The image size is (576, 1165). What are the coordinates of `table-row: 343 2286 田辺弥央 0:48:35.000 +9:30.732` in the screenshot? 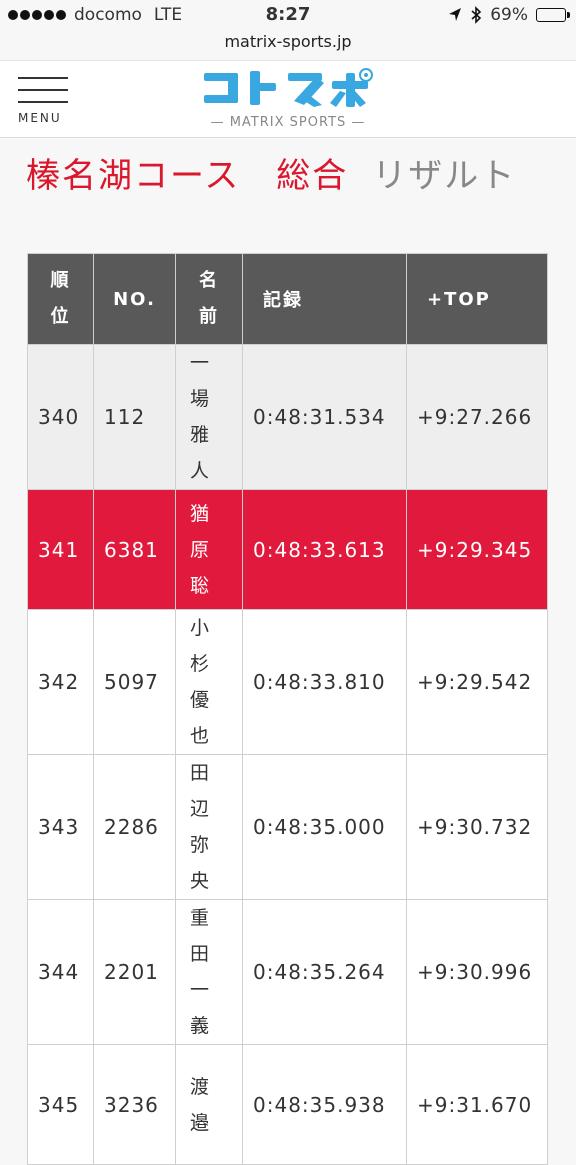 It's located at (287, 827).